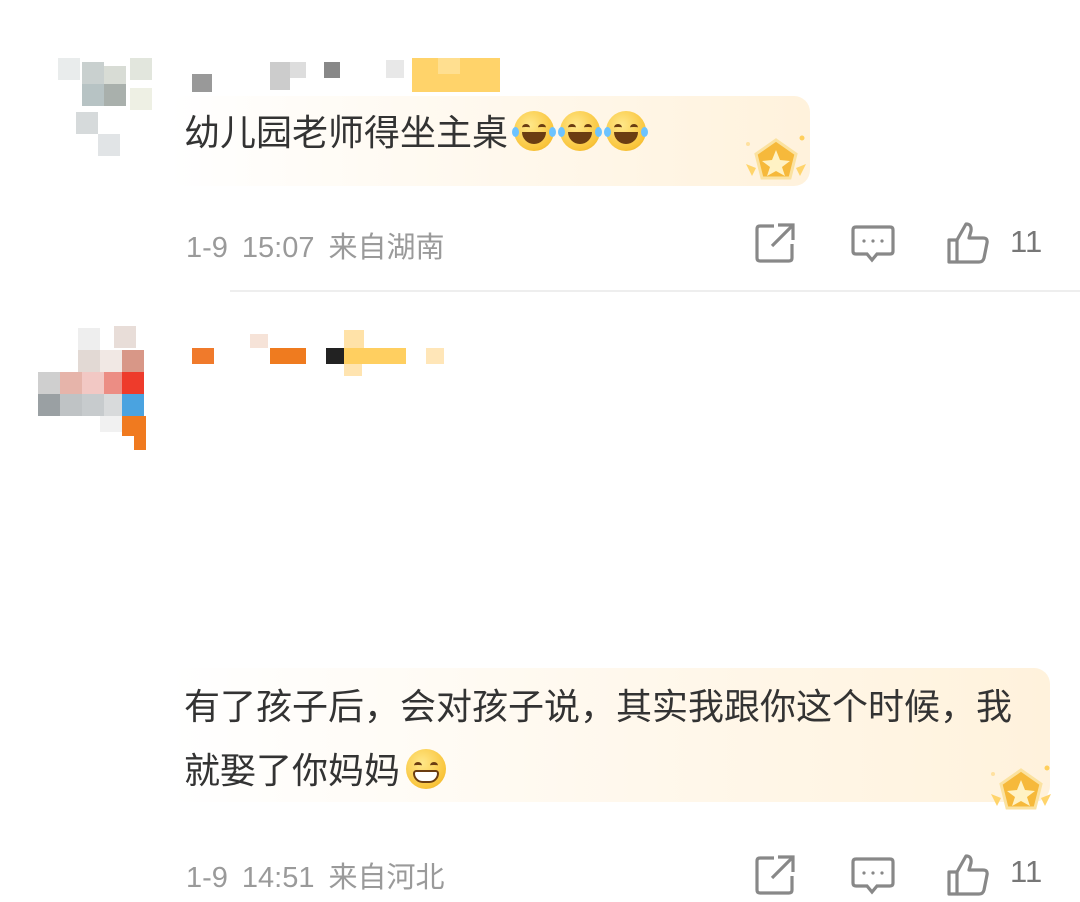 Image resolution: width=1080 pixels, height=902 pixels. I want to click on comment-time: 15:07, so click(278, 248).